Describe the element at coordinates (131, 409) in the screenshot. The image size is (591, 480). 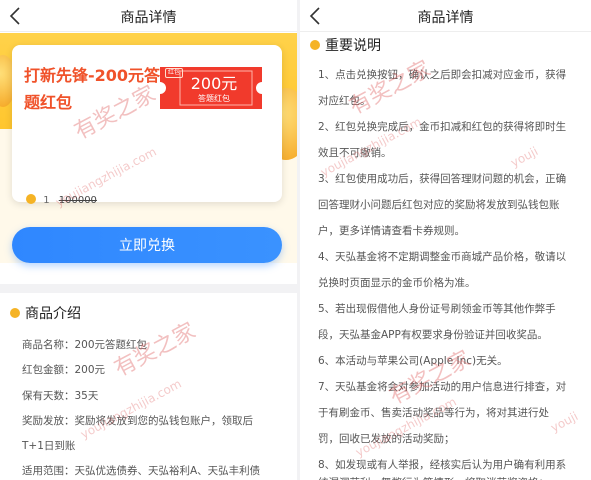
I see `watermark-url: youjiangzhijia.com` at that location.